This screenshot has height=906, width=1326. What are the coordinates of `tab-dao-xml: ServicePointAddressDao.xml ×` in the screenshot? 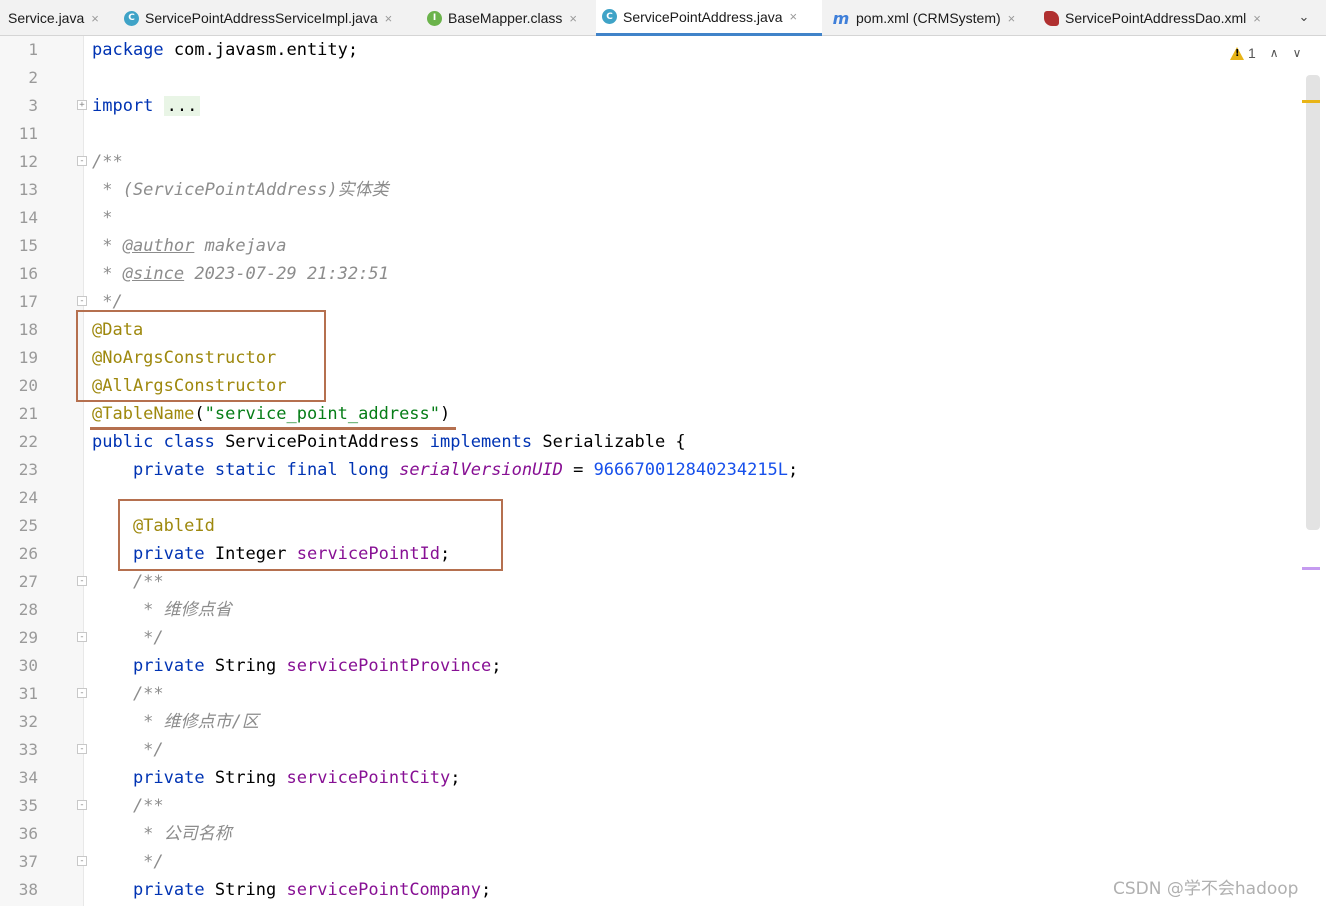 It's located at (1163, 18).